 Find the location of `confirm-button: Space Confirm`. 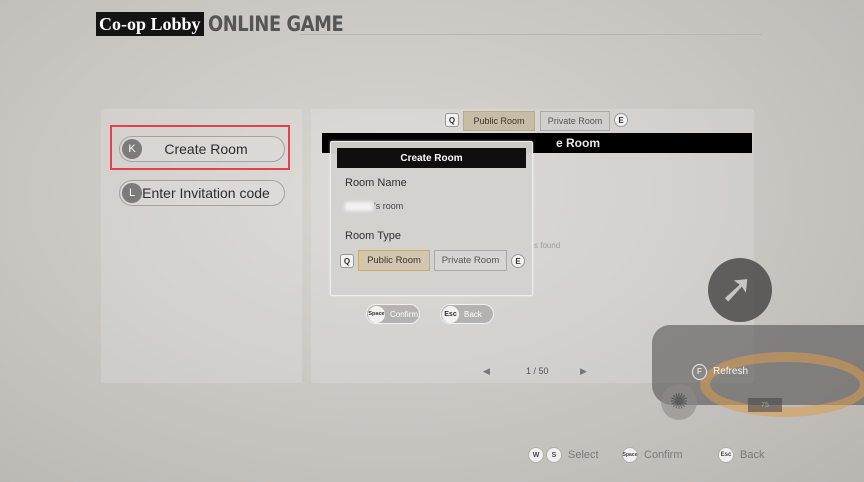

confirm-button: Space Confirm is located at coordinates (393, 314).